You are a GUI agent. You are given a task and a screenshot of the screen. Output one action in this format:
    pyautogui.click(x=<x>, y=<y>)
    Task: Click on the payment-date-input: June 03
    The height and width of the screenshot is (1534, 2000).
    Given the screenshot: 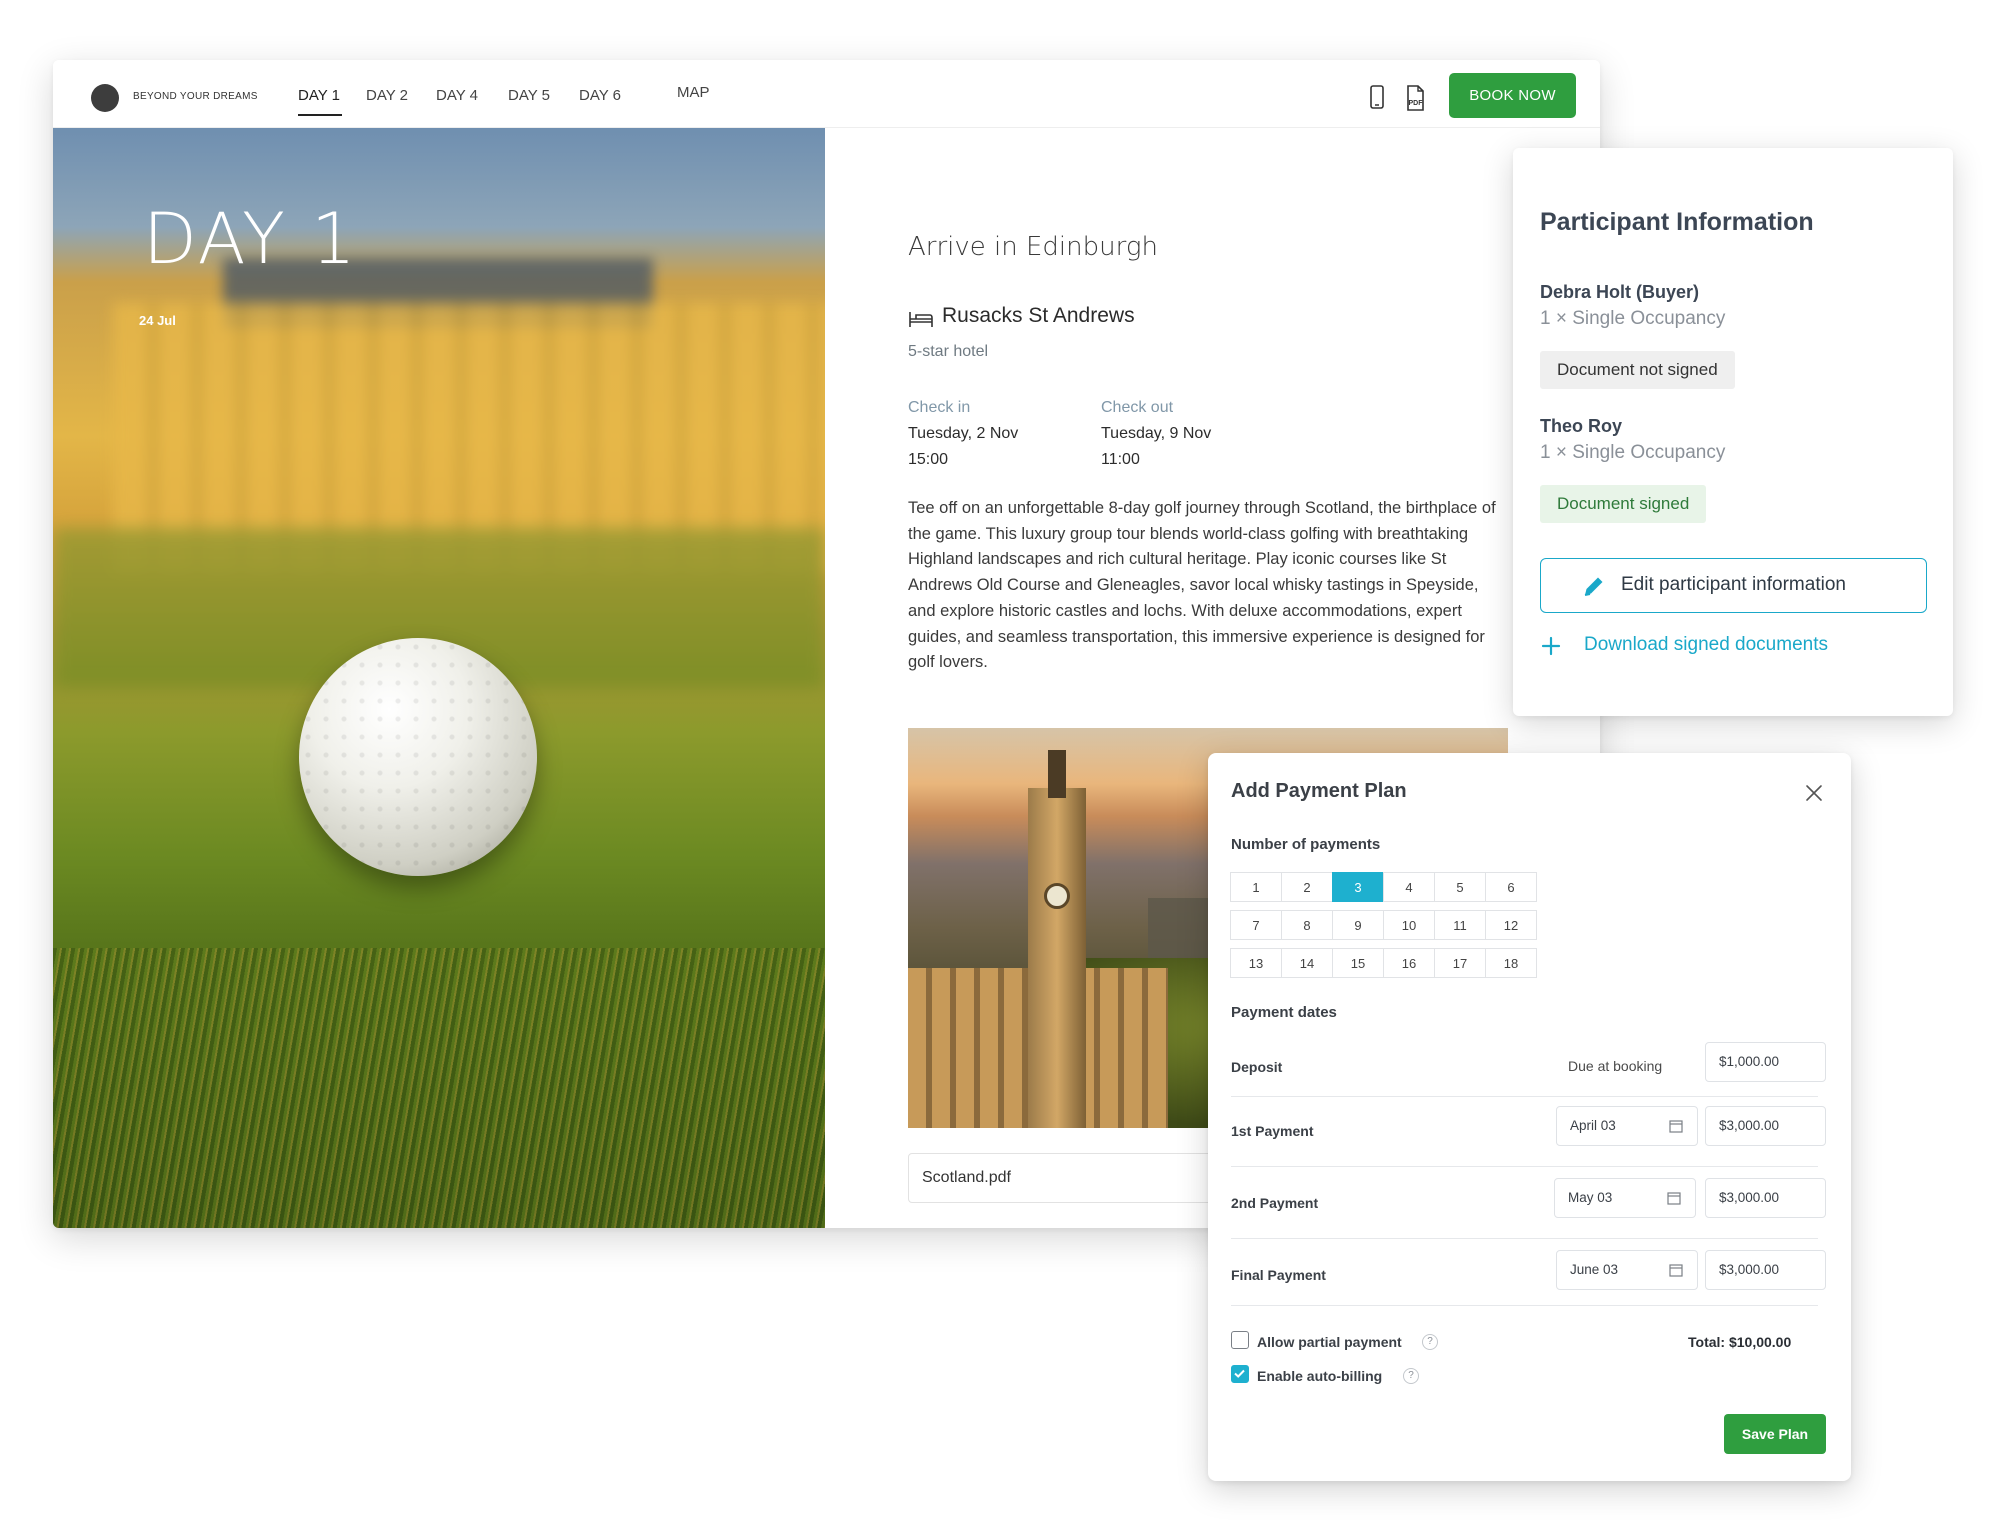 What is the action you would take?
    pyautogui.click(x=1627, y=1270)
    